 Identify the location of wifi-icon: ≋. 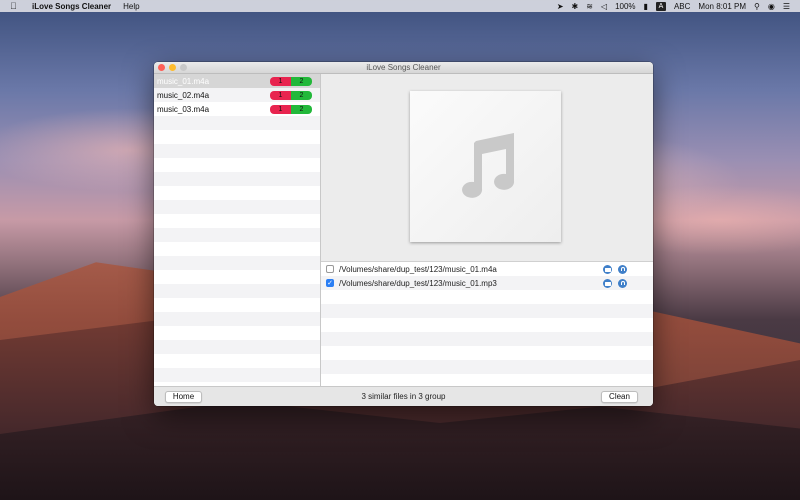
(589, 6).